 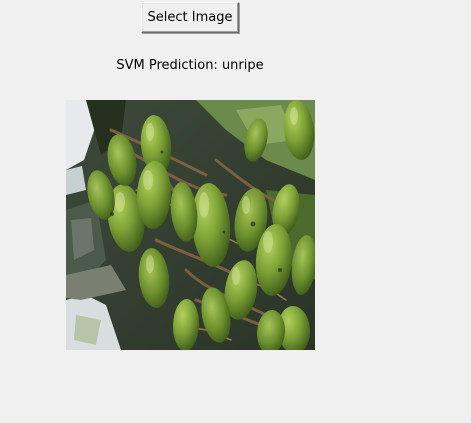 What do you see at coordinates (190, 65) in the screenshot?
I see `prediction-label: SVM Prediction: unripe` at bounding box center [190, 65].